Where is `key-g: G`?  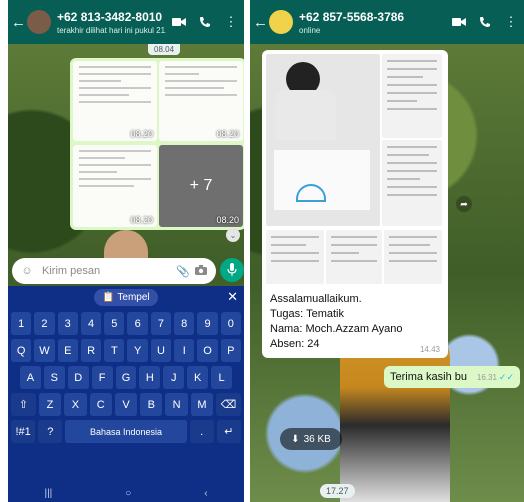
key-g: G is located at coordinates (126, 377).